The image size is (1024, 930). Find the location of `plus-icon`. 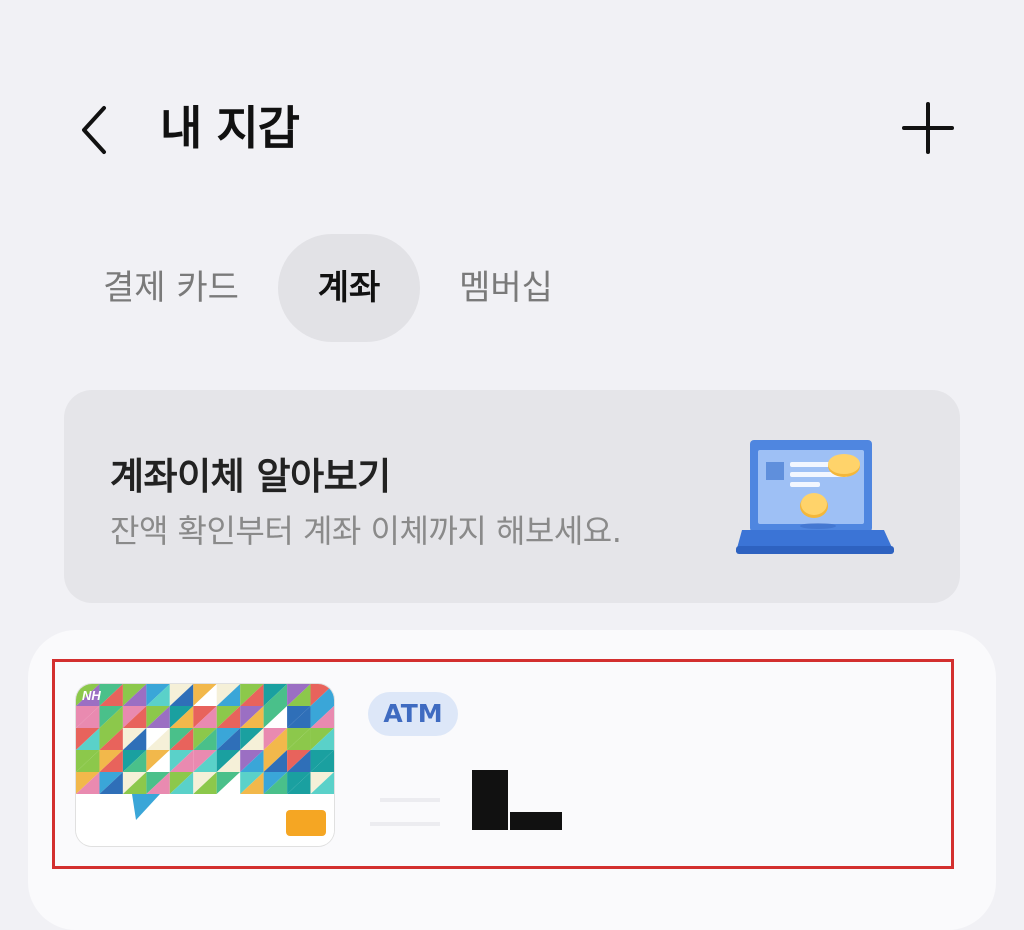

plus-icon is located at coordinates (928, 128).